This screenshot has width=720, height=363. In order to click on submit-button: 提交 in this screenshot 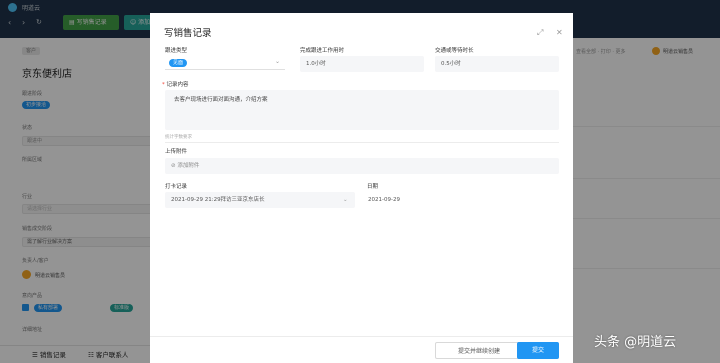, I will do `click(538, 350)`.